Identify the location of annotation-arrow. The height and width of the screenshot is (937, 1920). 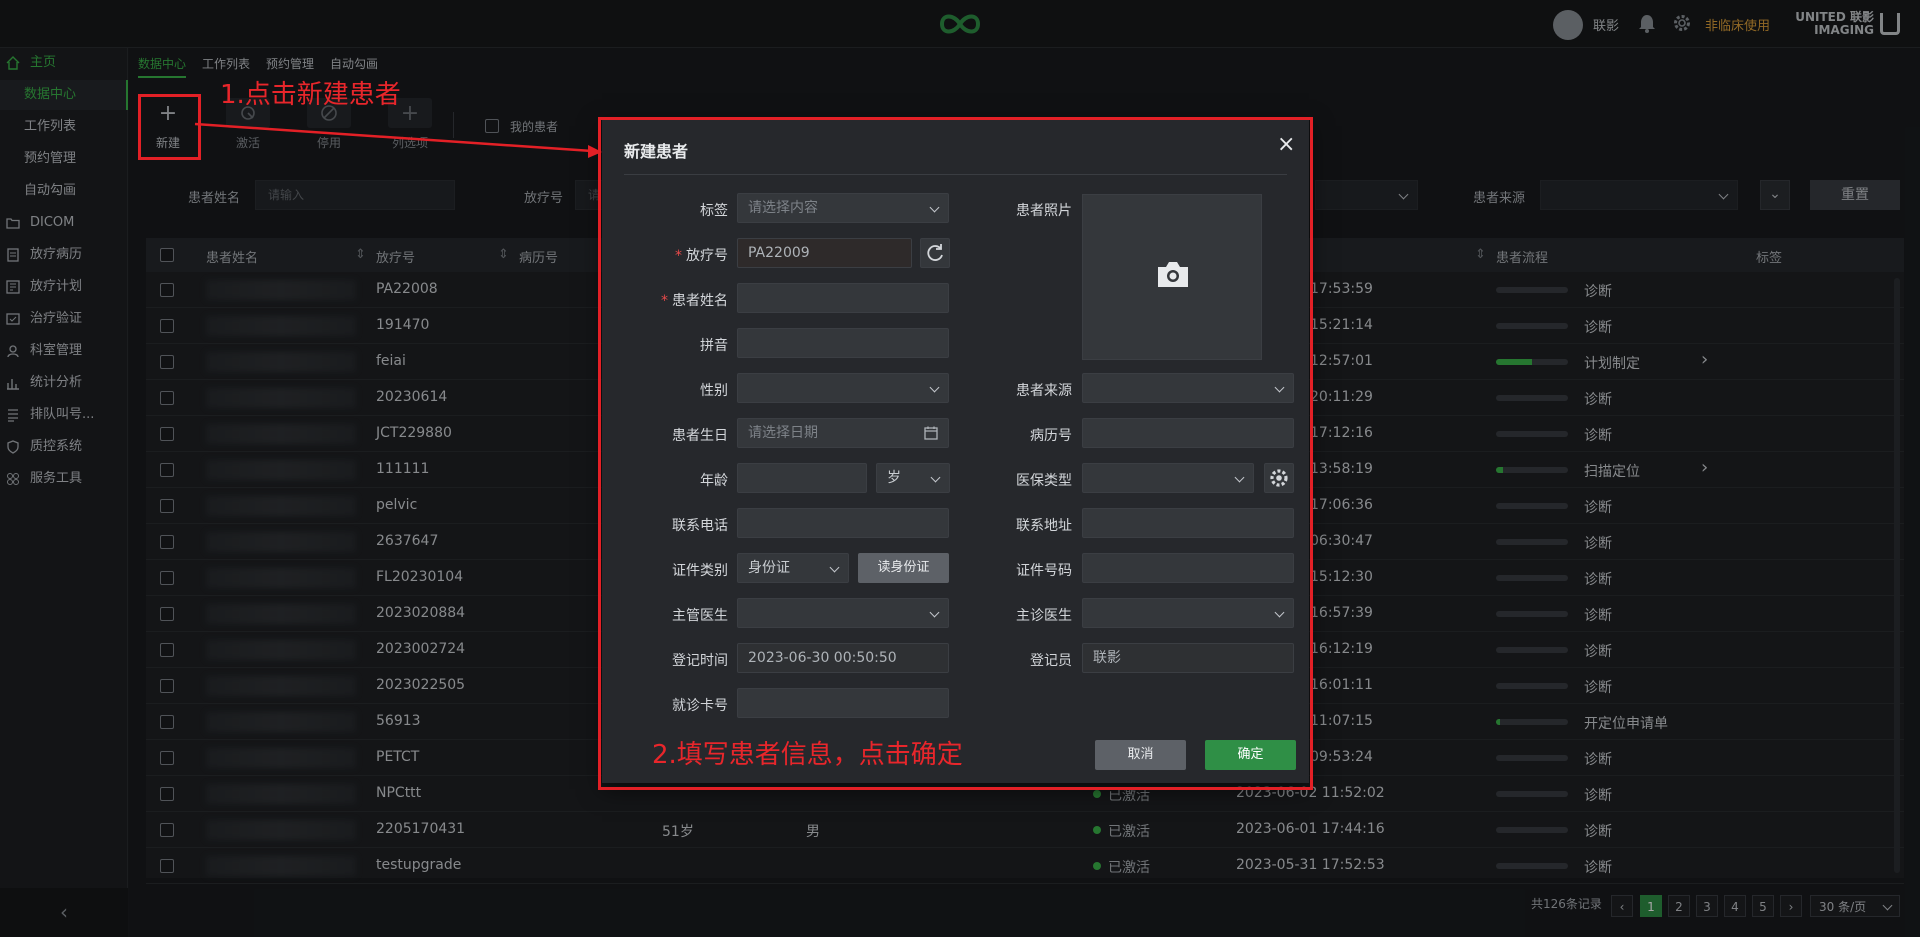
(398, 140).